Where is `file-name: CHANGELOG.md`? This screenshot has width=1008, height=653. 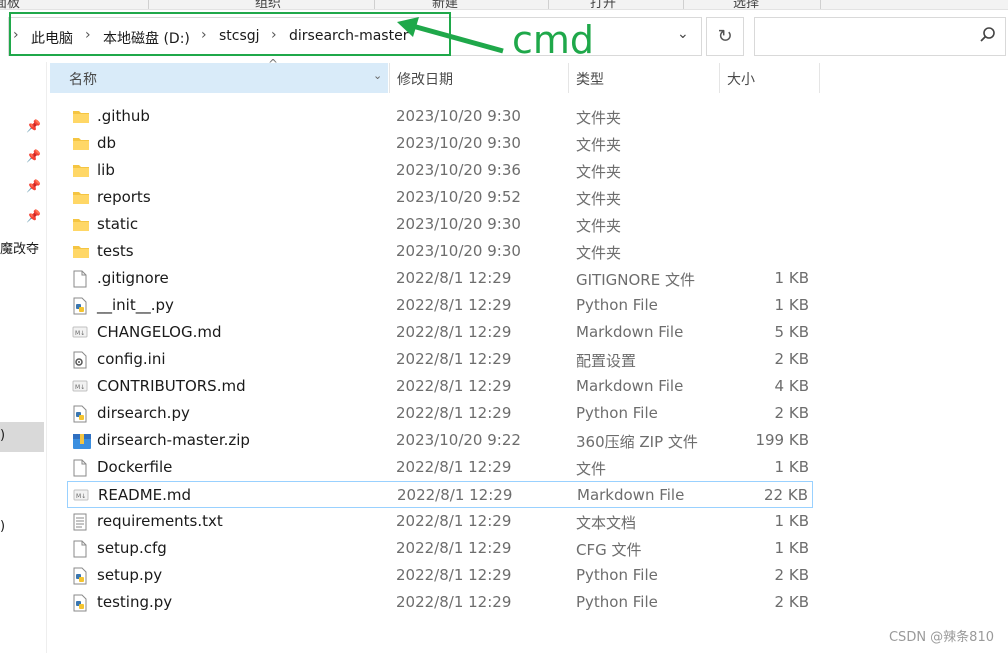 file-name: CHANGELOG.md is located at coordinates (159, 332).